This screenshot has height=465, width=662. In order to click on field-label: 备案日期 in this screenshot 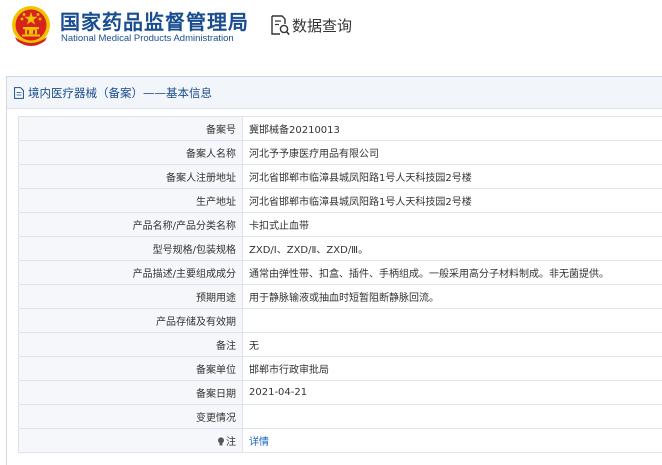, I will do `click(130, 392)`.